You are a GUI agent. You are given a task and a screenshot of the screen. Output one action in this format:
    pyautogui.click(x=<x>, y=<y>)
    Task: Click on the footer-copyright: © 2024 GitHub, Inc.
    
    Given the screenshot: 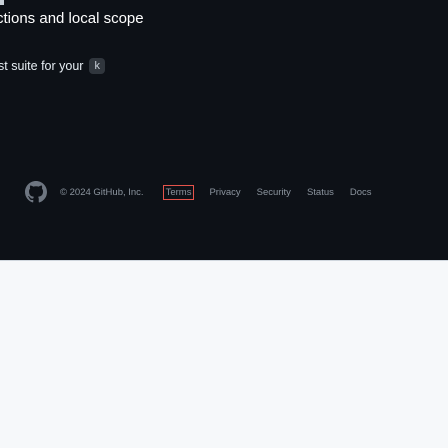 What is the action you would take?
    pyautogui.click(x=102, y=192)
    